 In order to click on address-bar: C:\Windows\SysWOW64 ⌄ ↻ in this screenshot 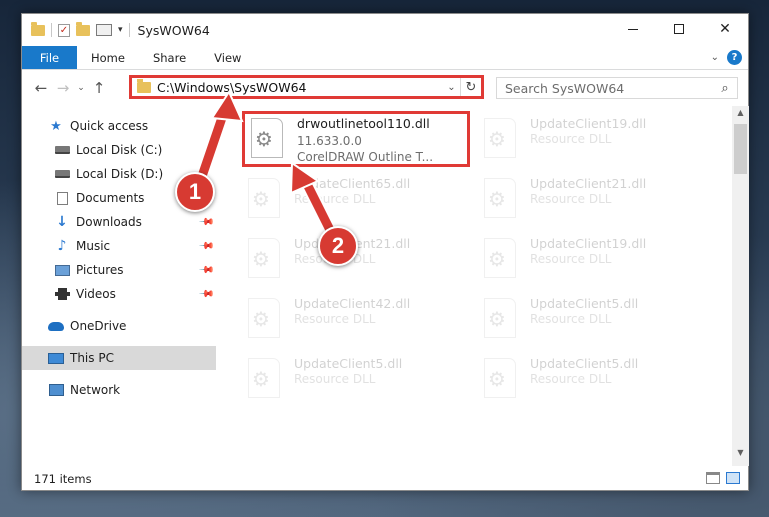, I will do `click(306, 87)`.